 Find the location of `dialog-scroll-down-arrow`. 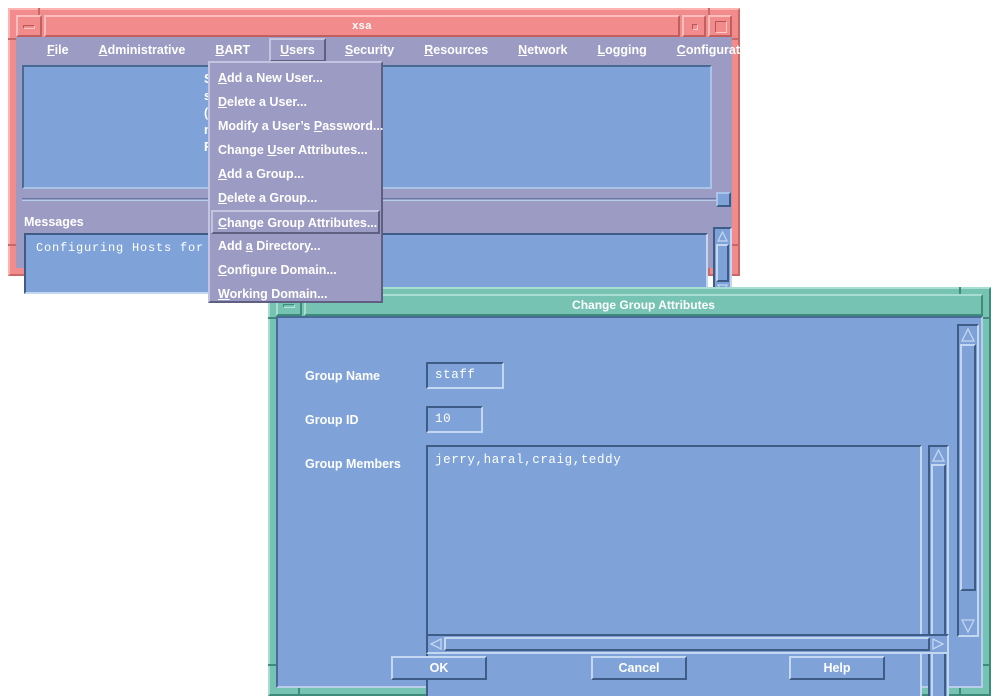

dialog-scroll-down-arrow is located at coordinates (968, 626).